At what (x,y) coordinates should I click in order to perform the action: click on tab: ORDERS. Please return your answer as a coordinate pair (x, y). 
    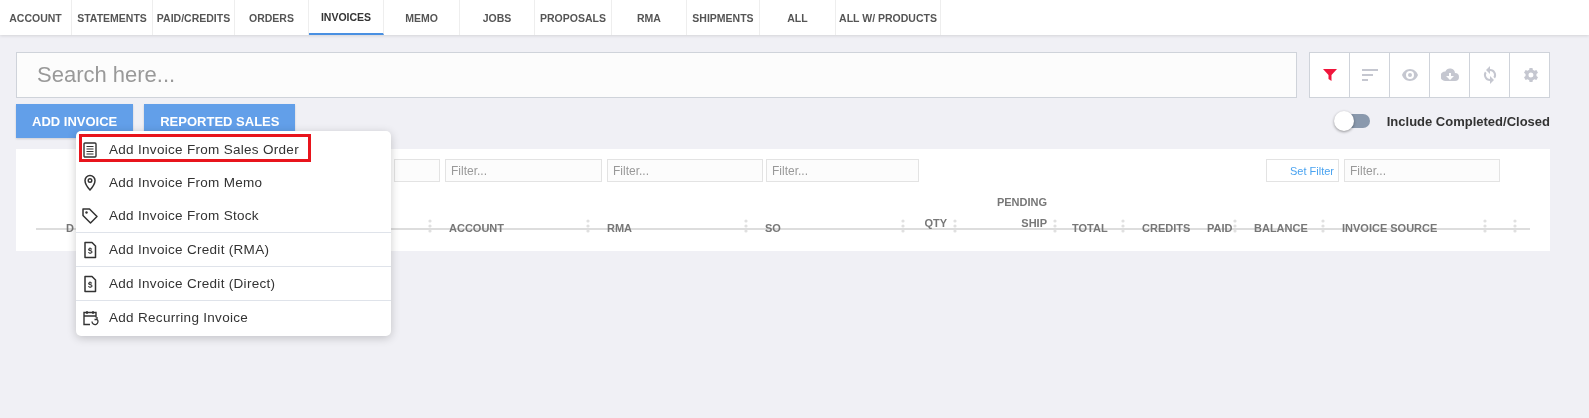
    Looking at the image, I should click on (272, 17).